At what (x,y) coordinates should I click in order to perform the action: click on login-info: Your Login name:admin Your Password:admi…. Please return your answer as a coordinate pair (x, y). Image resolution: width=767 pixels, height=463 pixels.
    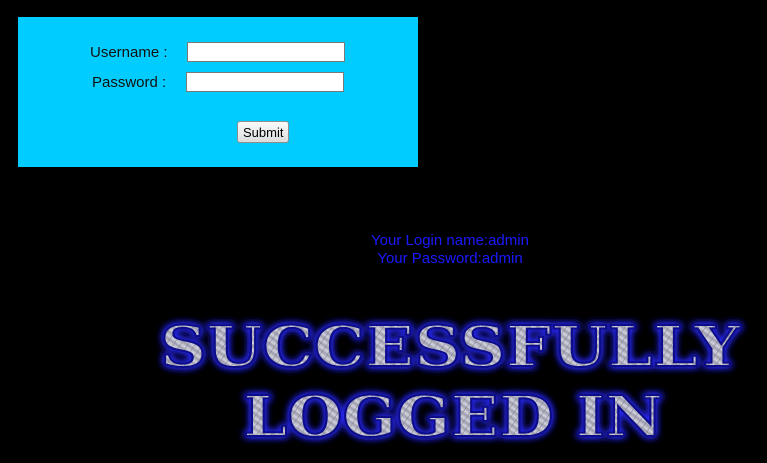
    Looking at the image, I should click on (450, 250).